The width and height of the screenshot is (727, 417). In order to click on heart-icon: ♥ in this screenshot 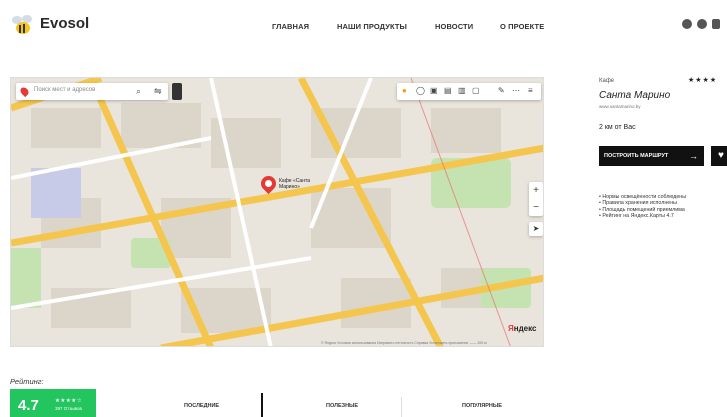, I will do `click(719, 156)`.